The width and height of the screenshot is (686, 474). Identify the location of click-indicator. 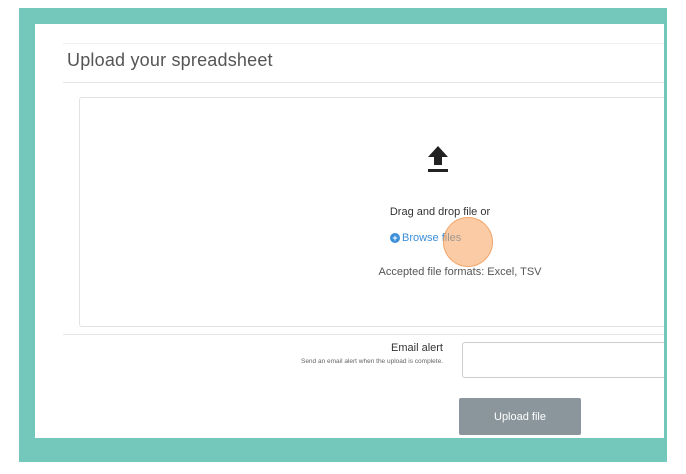
(468, 242).